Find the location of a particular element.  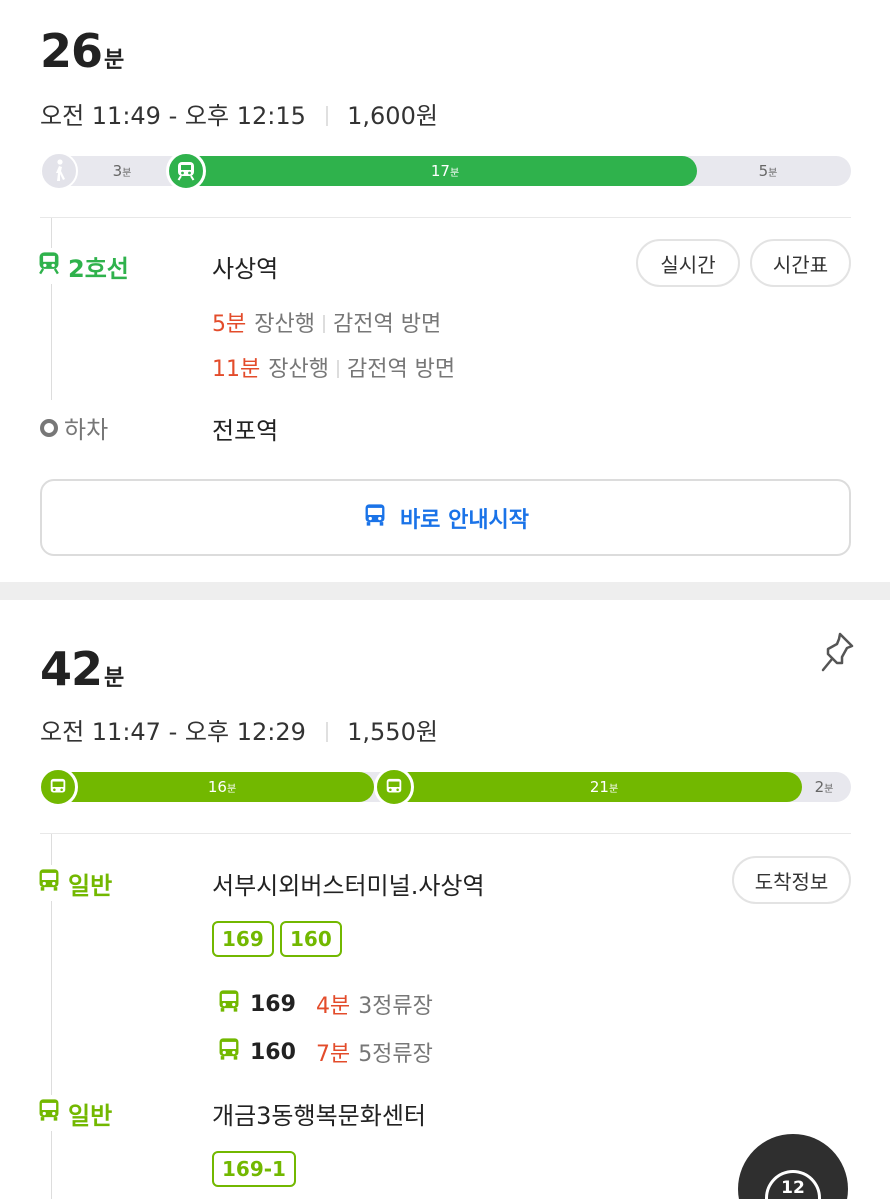

walk-icon is located at coordinates (59, 171).